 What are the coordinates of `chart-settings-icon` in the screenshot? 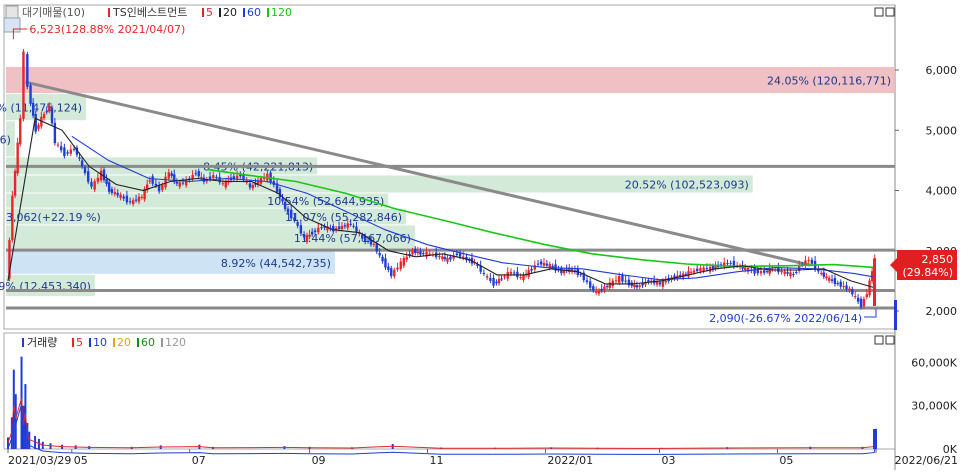 It's located at (12, 25).